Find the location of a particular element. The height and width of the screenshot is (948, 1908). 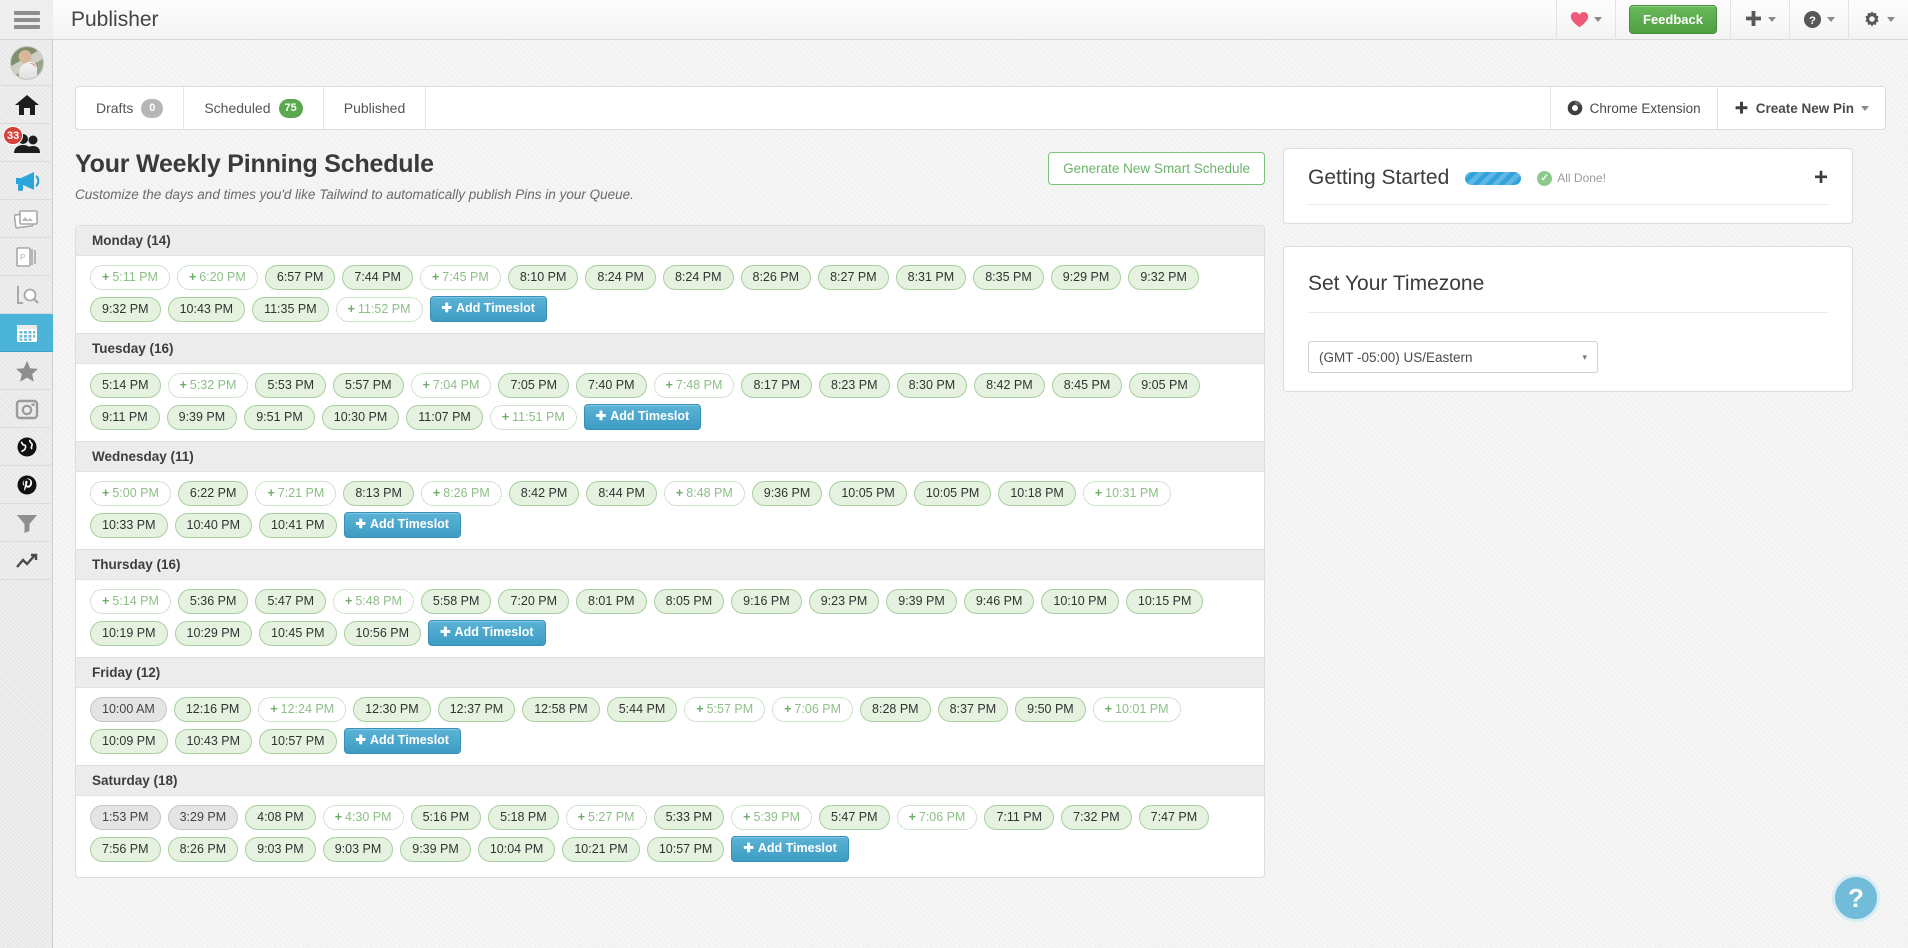

getting-started-expand-button: + is located at coordinates (1821, 178).